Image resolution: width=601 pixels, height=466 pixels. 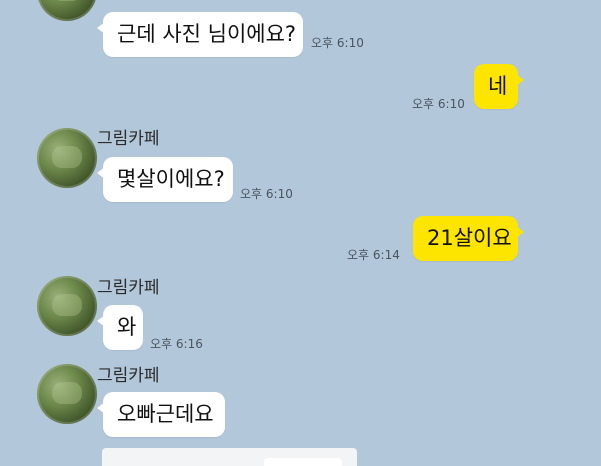 I want to click on incoming-message-bubble: 오빠근데요, so click(x=161, y=414).